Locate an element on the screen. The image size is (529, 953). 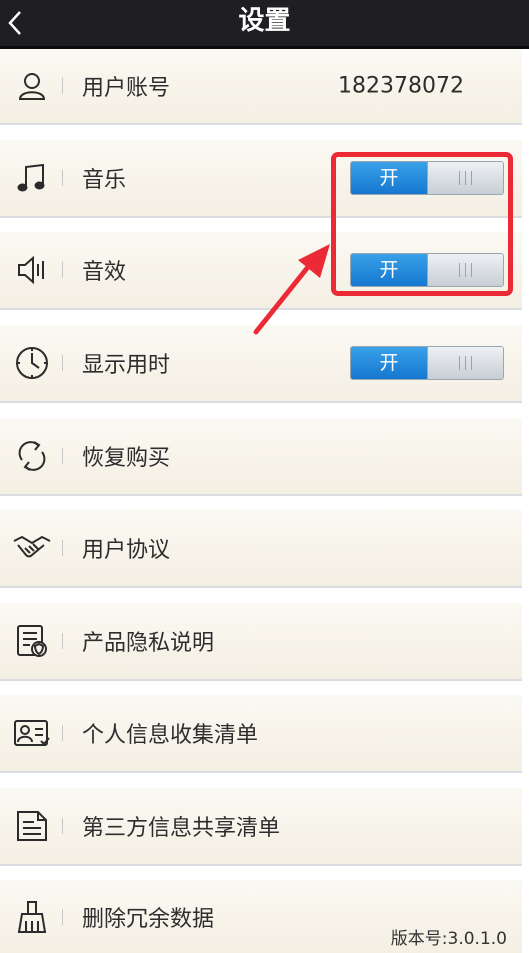
row-label: 音乐 is located at coordinates (104, 180).